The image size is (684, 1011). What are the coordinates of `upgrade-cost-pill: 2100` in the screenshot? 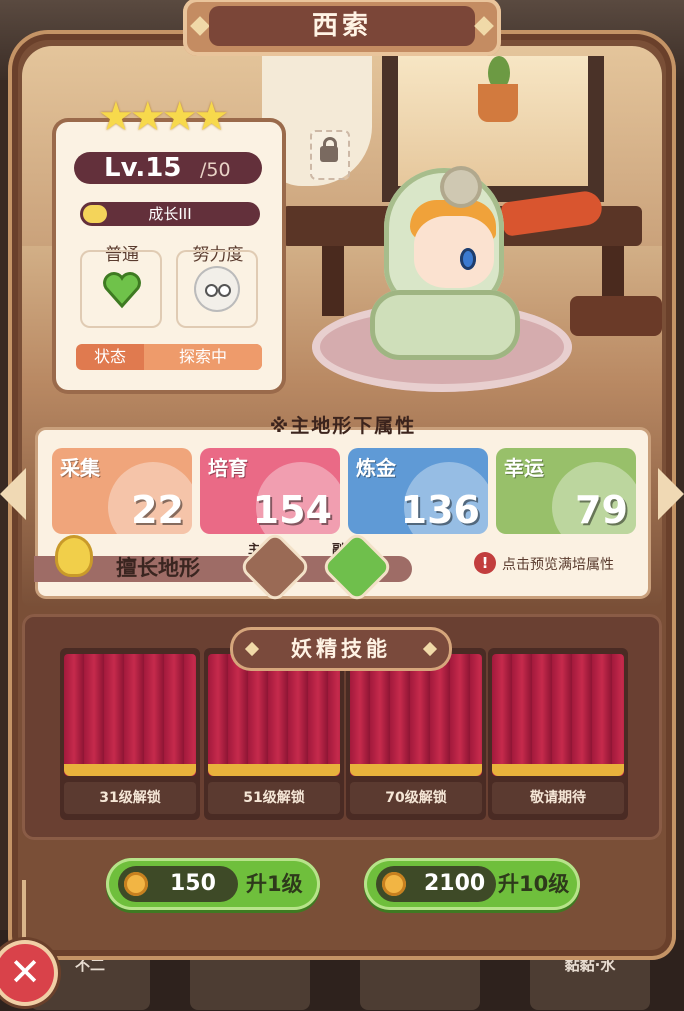 It's located at (436, 884).